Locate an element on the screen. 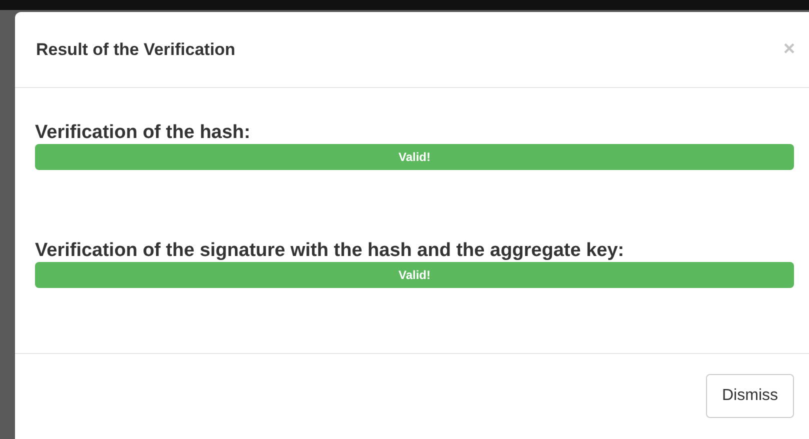  dialog-title: Result of the Verification is located at coordinates (136, 50).